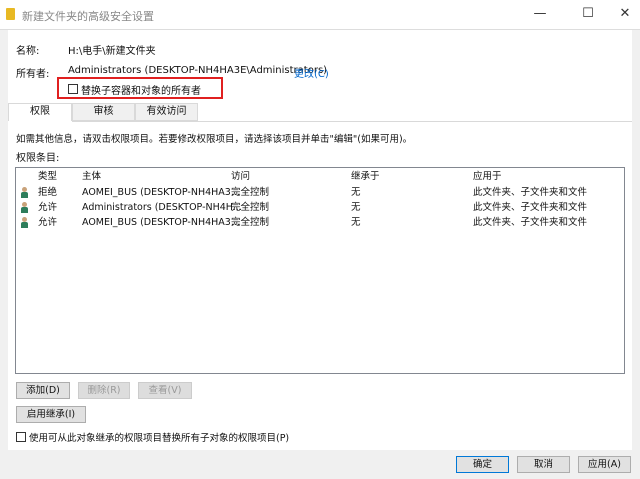 The image size is (640, 479). What do you see at coordinates (159, 438) in the screenshot?
I see `replace-perms-label: 使用可从此对象继承的权限项目替换所有子对象的权限项目(P)` at bounding box center [159, 438].